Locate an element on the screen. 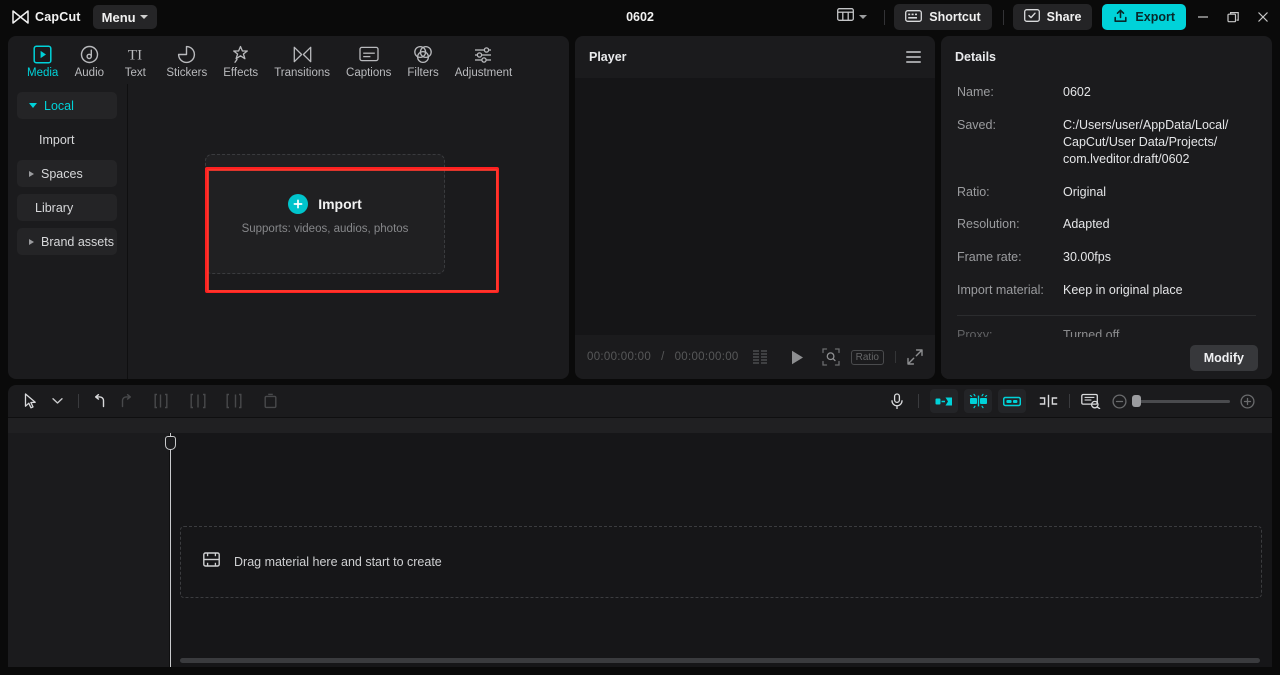 This screenshot has height=675, width=1280. detail-value: Original is located at coordinates (1085, 191).